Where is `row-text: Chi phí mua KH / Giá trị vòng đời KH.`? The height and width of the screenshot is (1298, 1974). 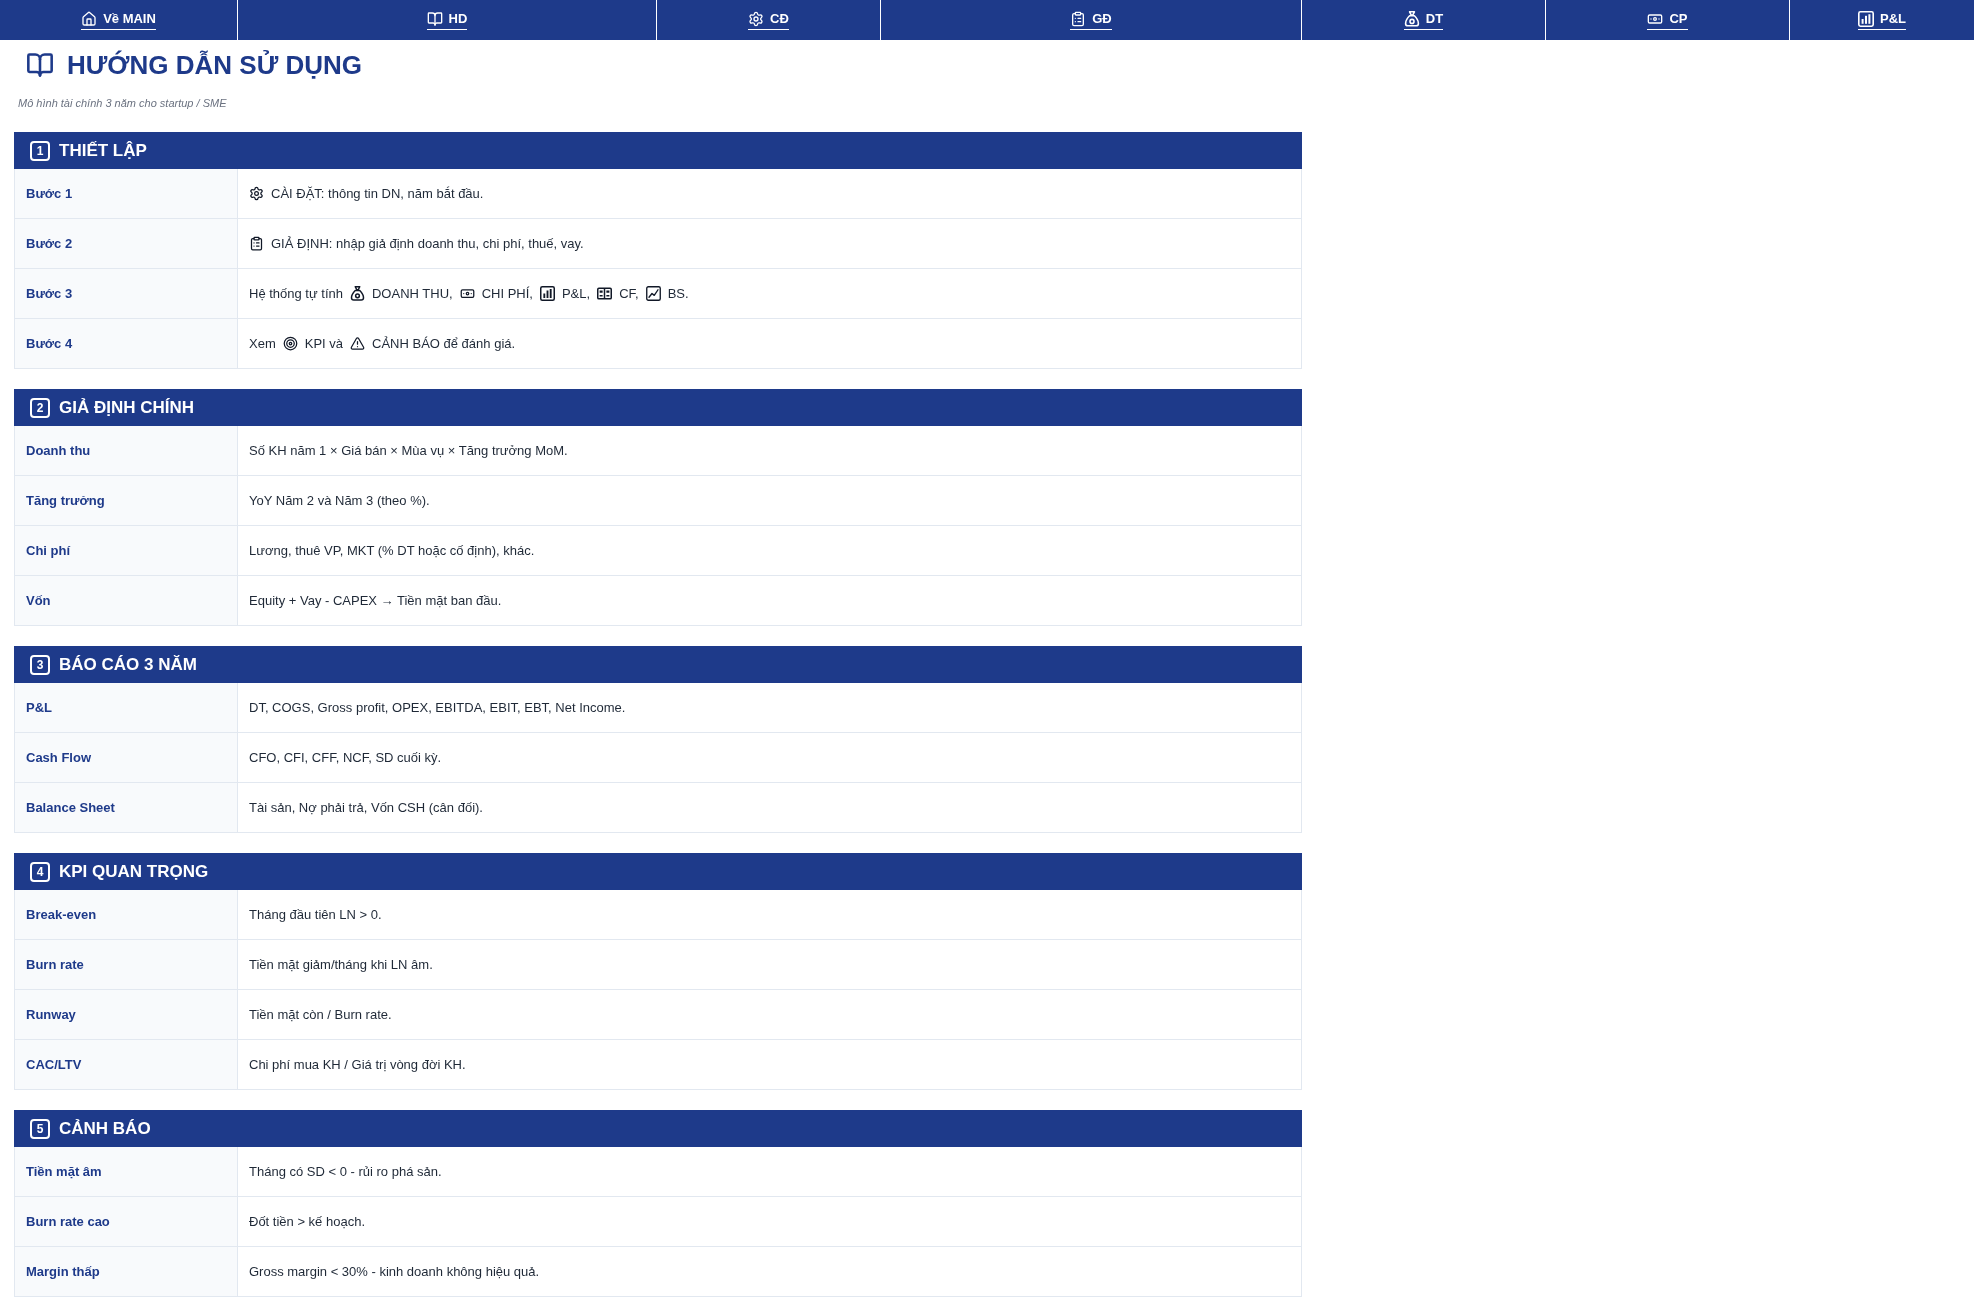 row-text: Chi phí mua KH / Giá trị vòng đời KH. is located at coordinates (357, 1064).